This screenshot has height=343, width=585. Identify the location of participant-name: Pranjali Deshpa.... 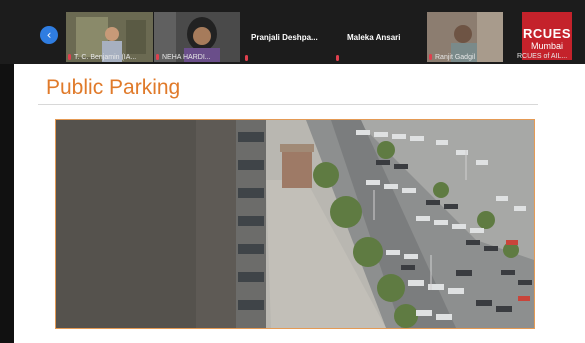
(284, 37).